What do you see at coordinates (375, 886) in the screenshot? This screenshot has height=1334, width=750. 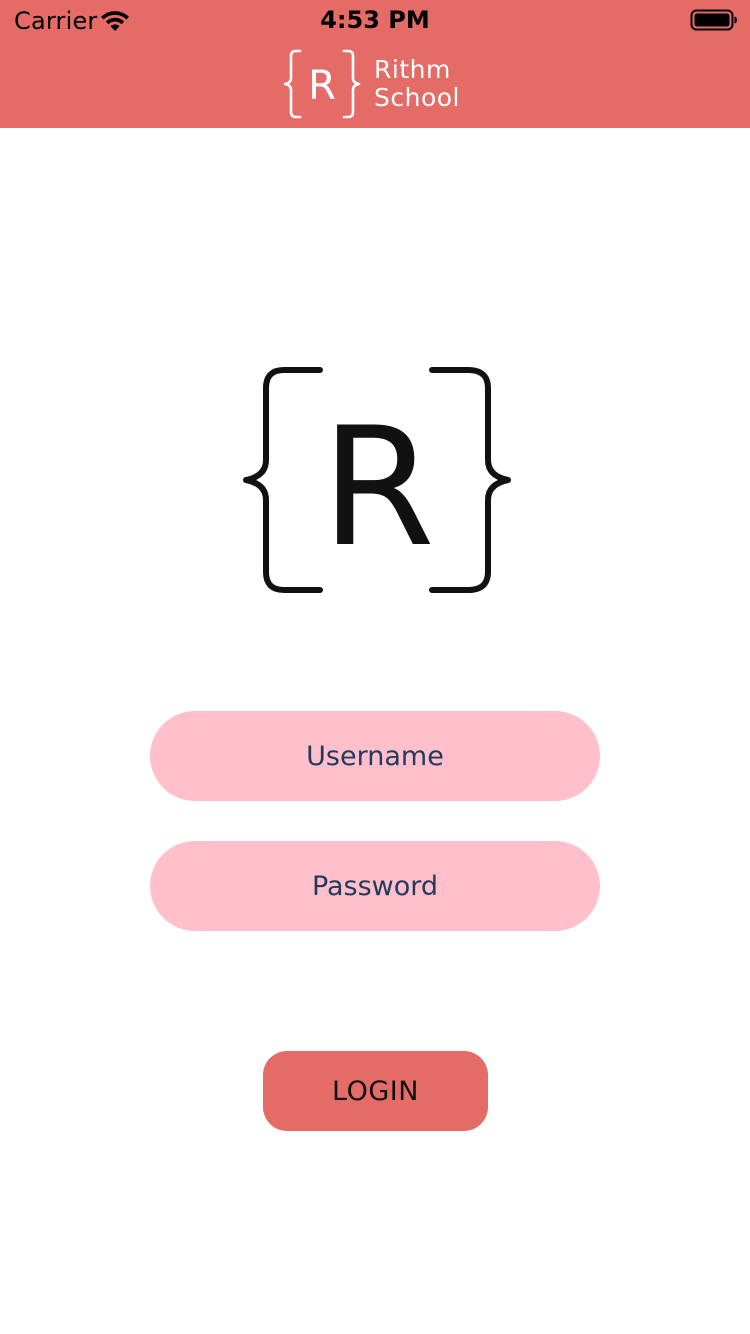 I see `password-field` at bounding box center [375, 886].